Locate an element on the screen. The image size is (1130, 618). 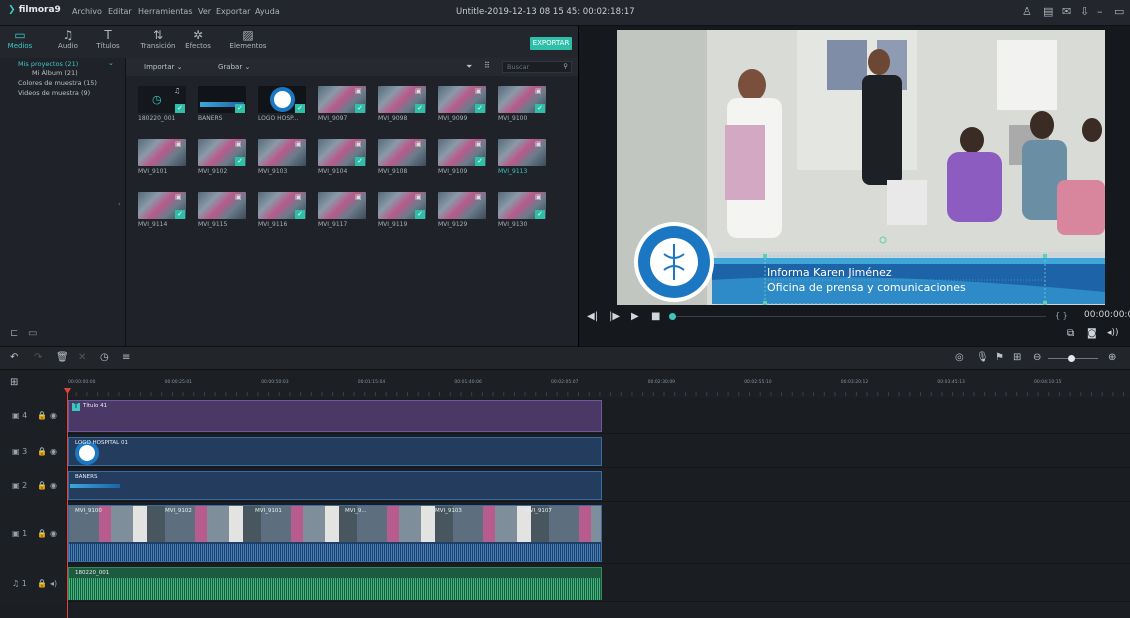
menu-herramientas: Herramientas is located at coordinates (165, 11).